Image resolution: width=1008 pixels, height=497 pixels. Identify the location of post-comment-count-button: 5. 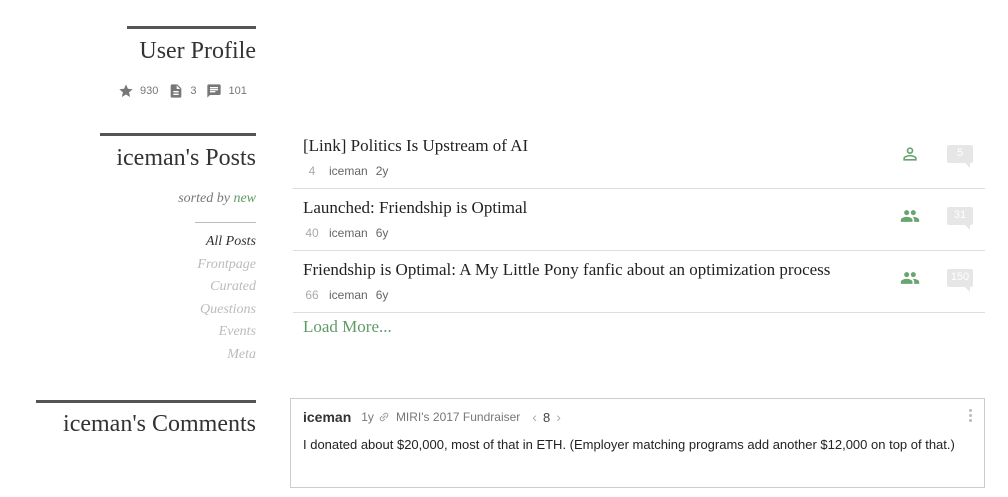
(960, 156).